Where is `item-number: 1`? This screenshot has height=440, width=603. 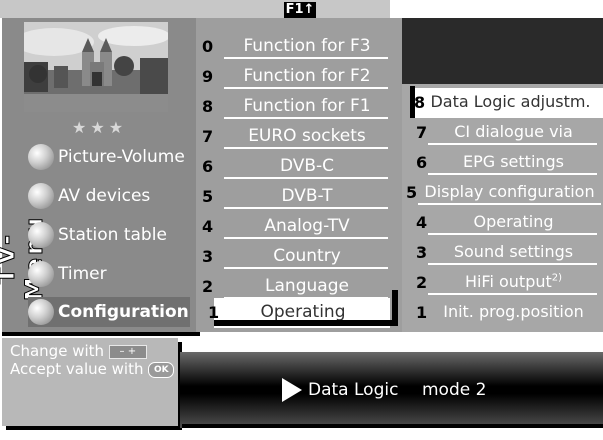 item-number: 1 is located at coordinates (422, 312).